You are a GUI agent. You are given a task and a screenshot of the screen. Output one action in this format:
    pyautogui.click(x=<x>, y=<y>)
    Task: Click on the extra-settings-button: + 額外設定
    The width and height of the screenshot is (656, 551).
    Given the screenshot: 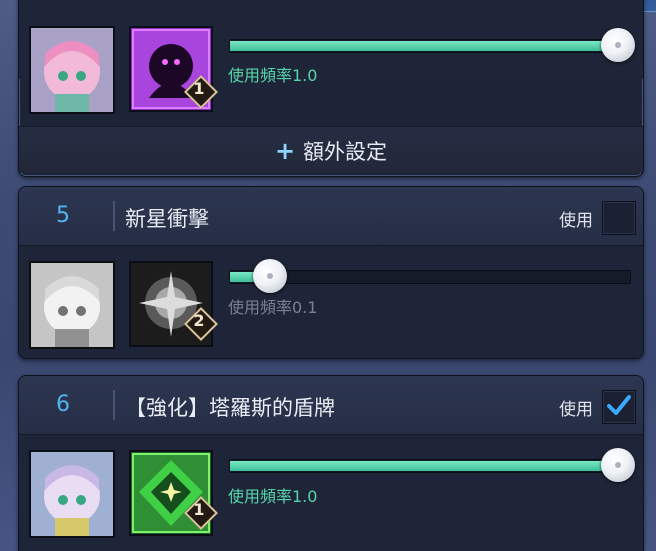 What is the action you would take?
    pyautogui.click(x=331, y=149)
    